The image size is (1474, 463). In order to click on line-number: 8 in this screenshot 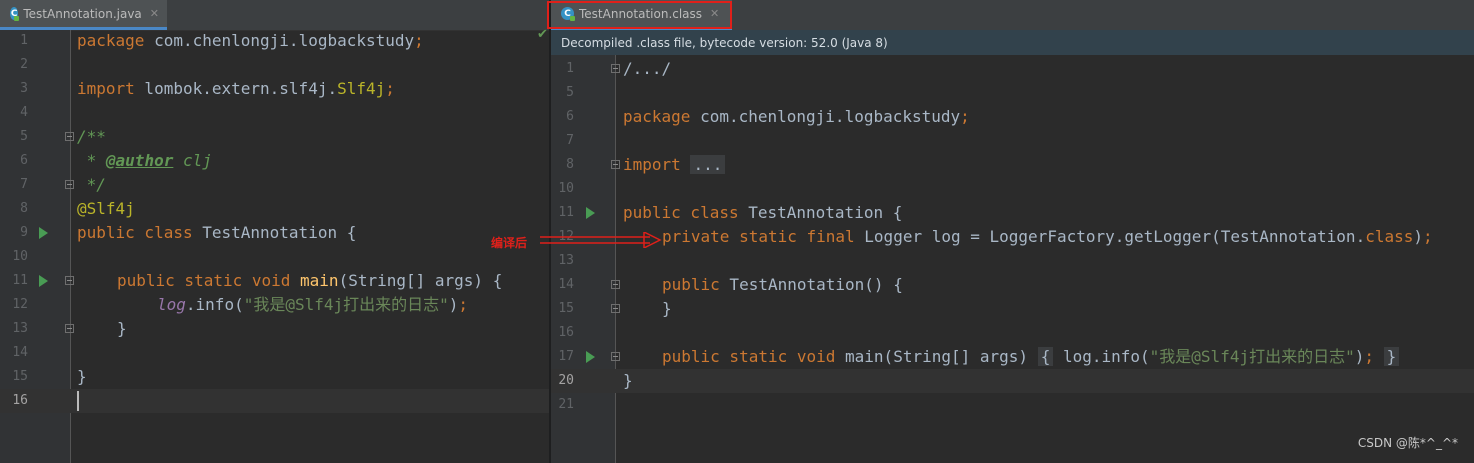, I will do `click(24, 208)`.